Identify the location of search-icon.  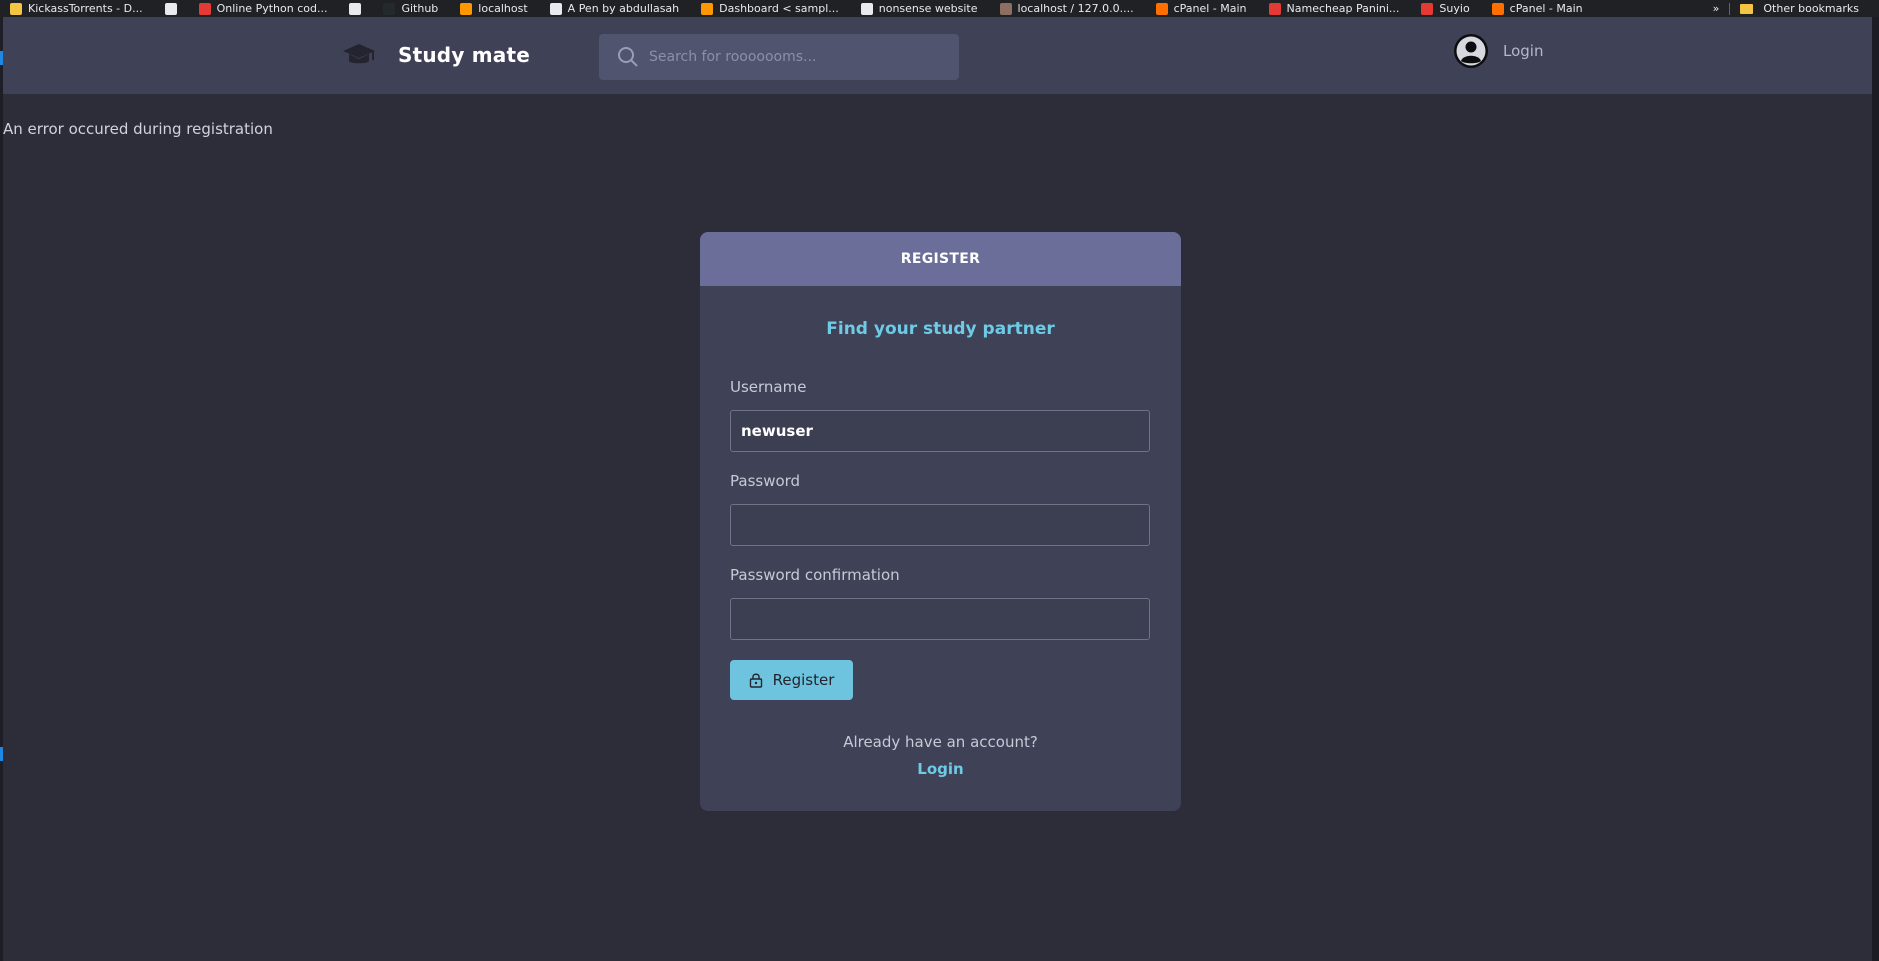
(628, 57).